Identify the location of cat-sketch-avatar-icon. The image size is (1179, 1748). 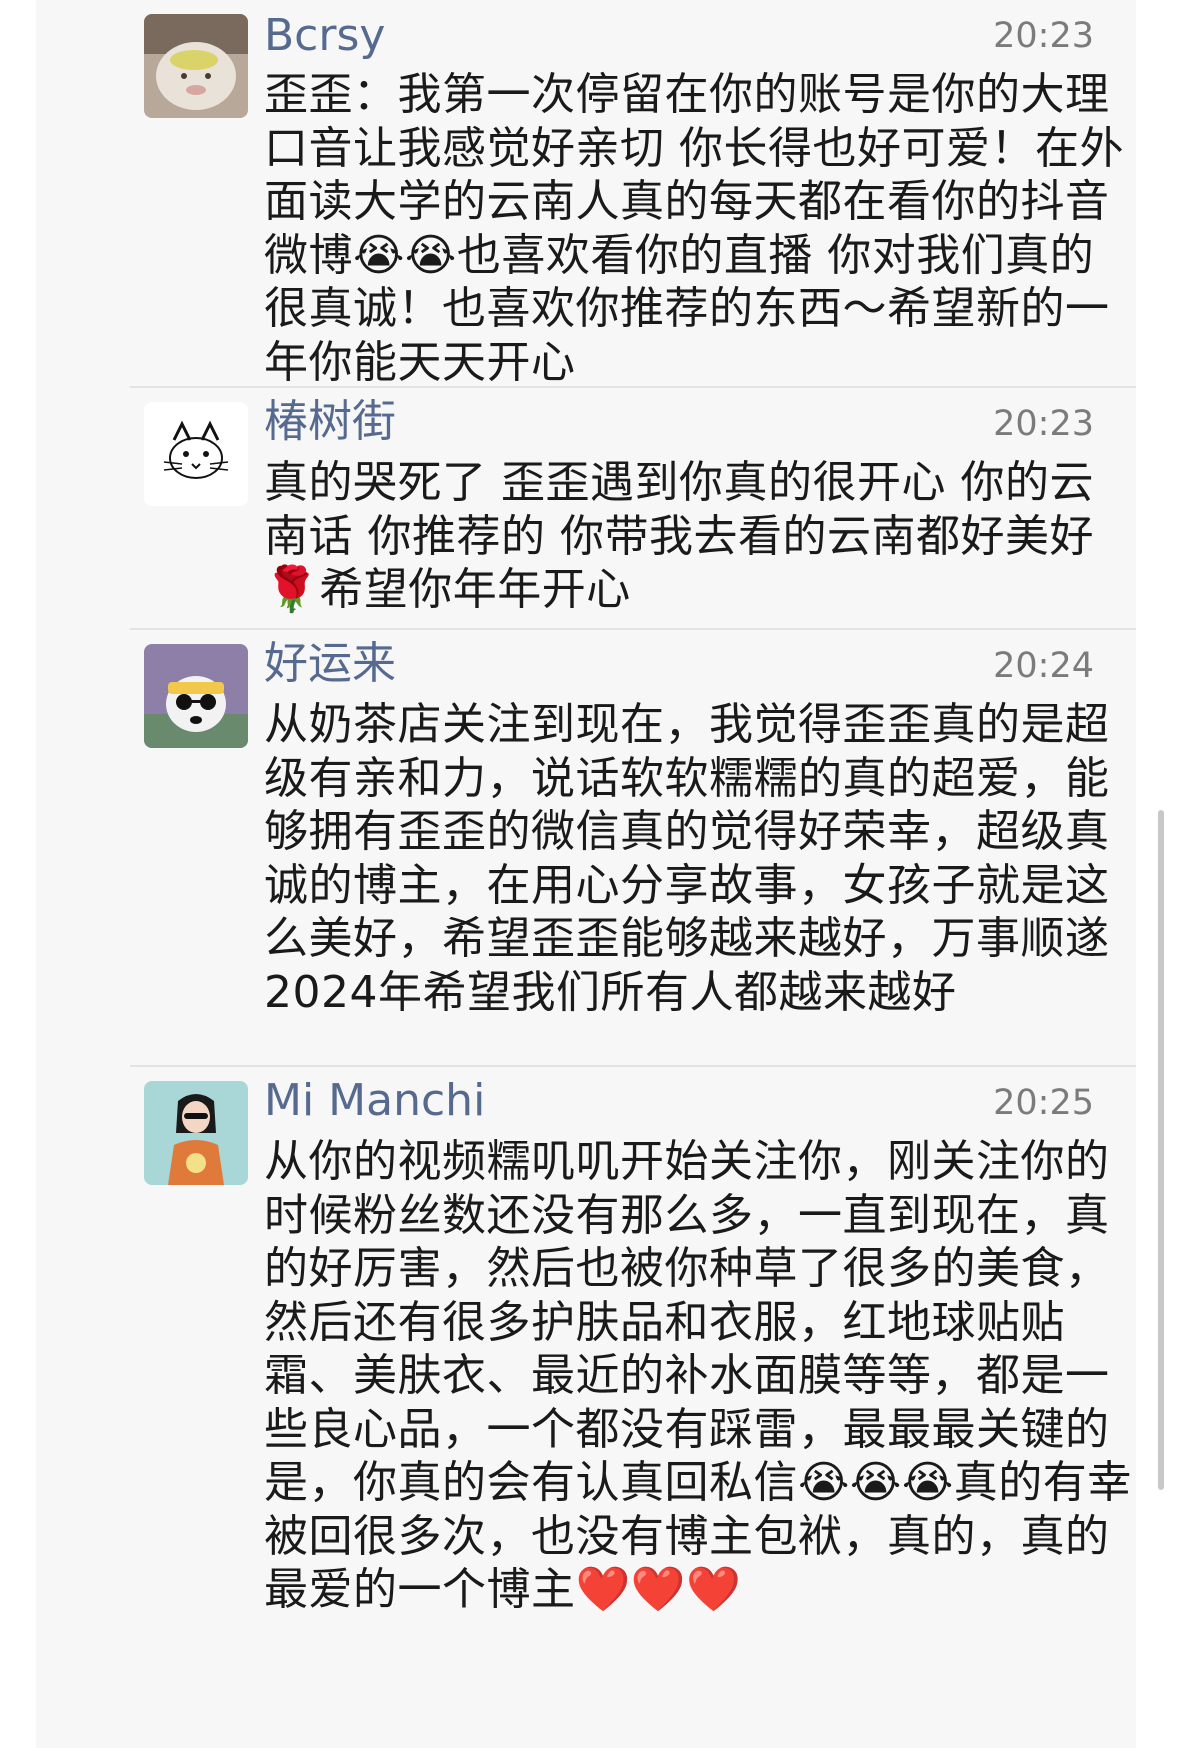
(196, 454).